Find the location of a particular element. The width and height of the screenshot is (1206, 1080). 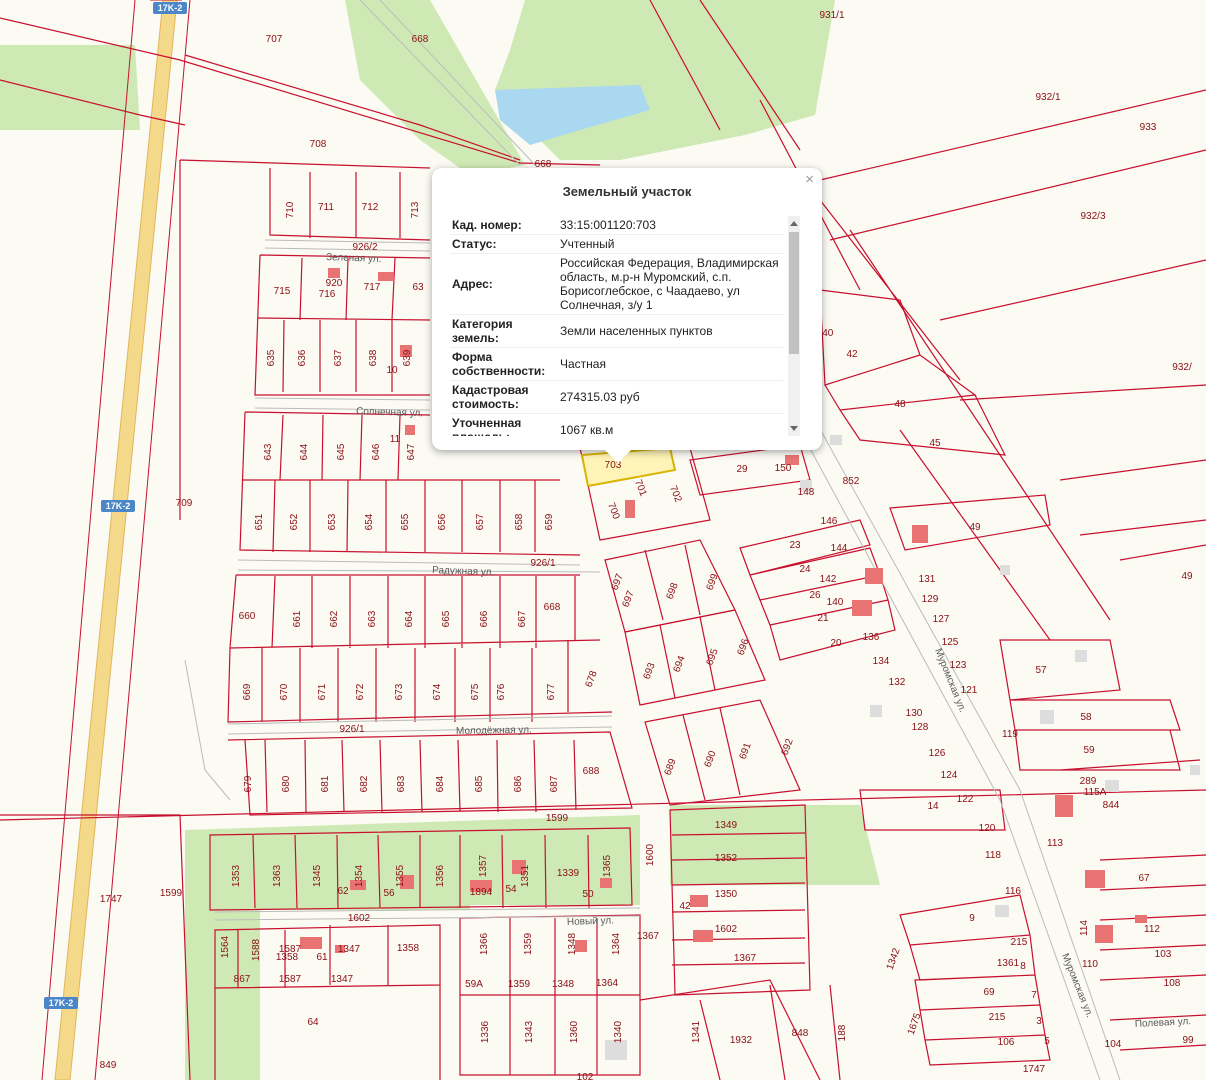

plot-number: 10 is located at coordinates (392, 370).